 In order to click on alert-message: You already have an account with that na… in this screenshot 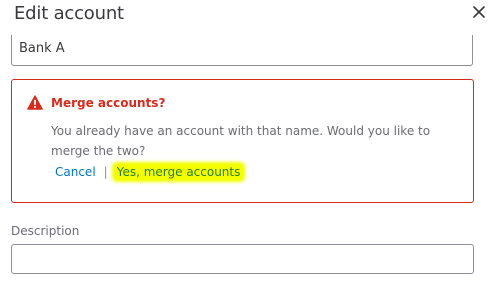, I will do `click(241, 141)`.